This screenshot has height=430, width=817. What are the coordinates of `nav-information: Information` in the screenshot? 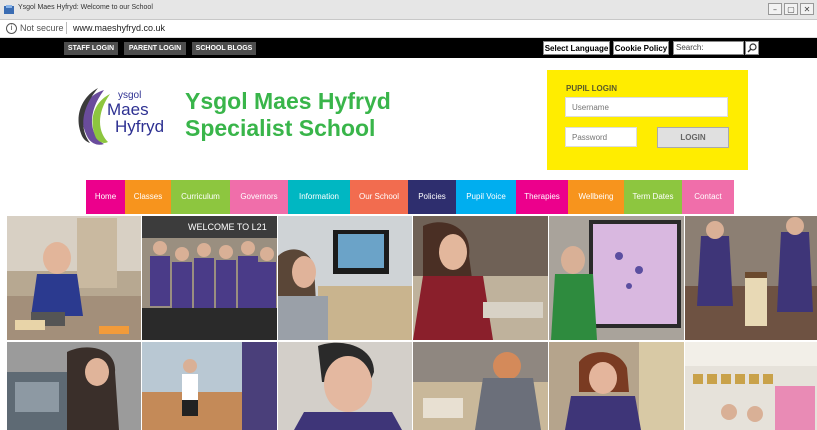 It's located at (319, 197).